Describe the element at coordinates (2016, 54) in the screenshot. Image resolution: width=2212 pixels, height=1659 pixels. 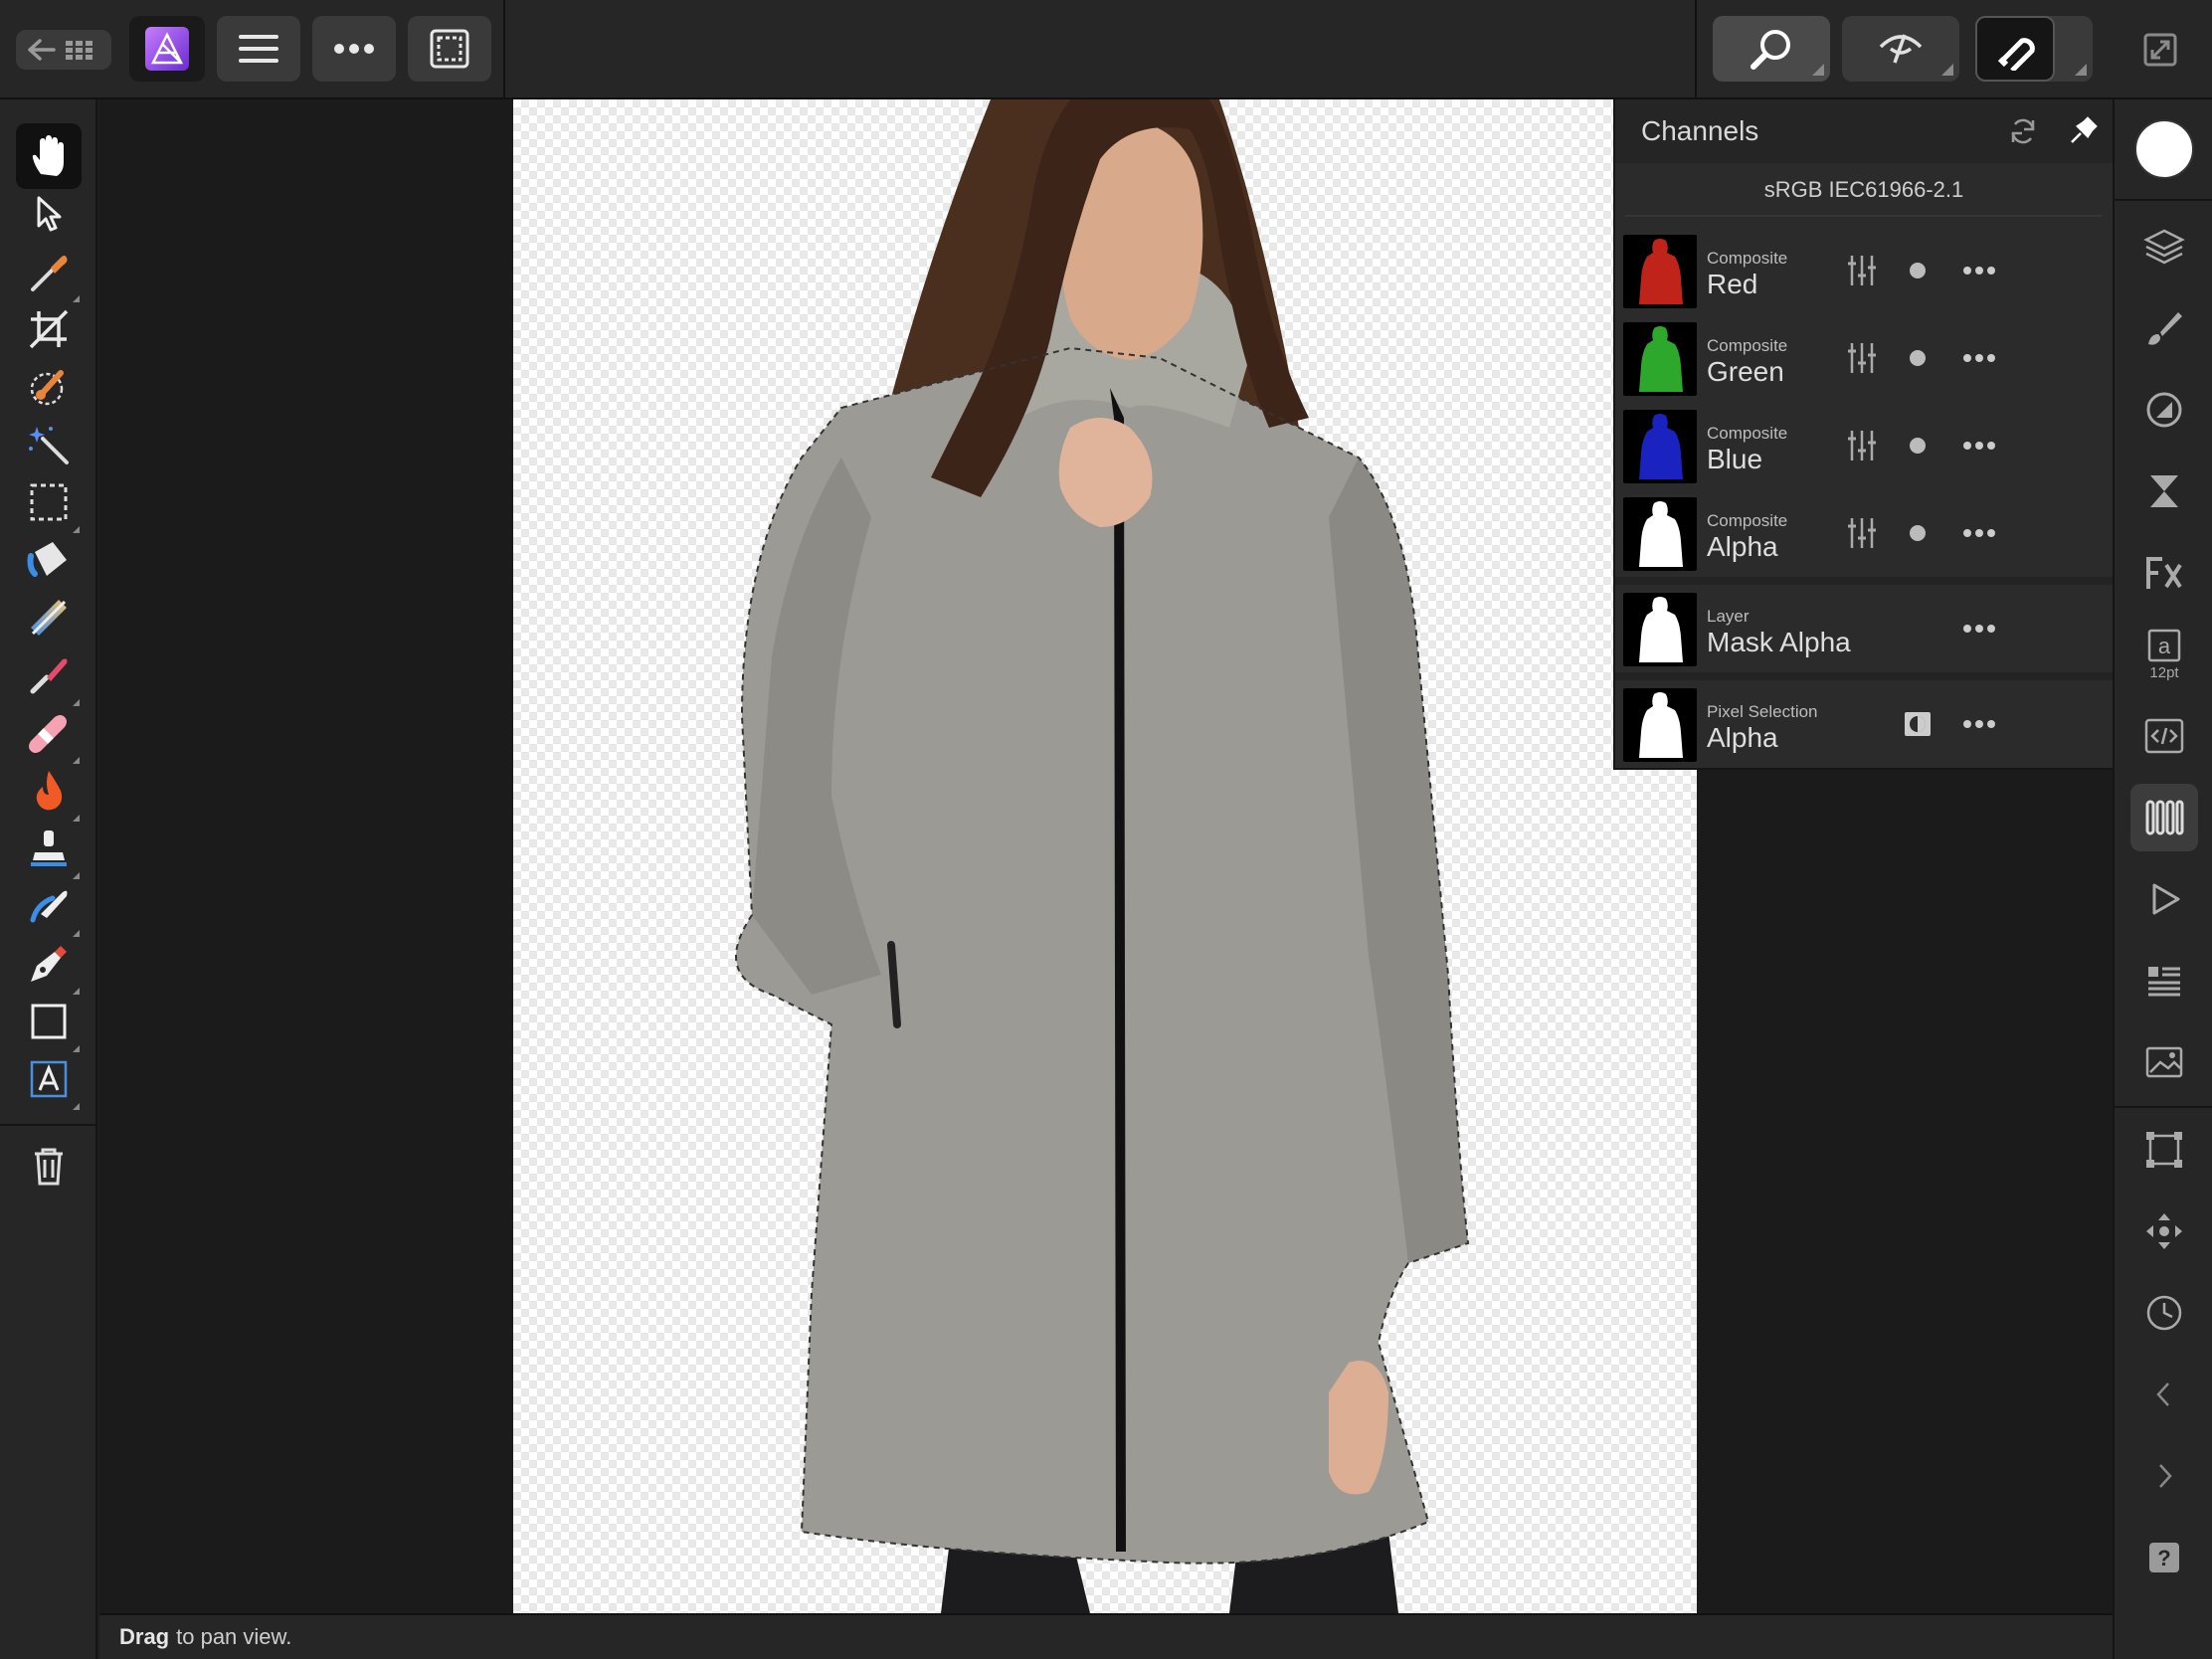
I see `magnet-icon` at that location.